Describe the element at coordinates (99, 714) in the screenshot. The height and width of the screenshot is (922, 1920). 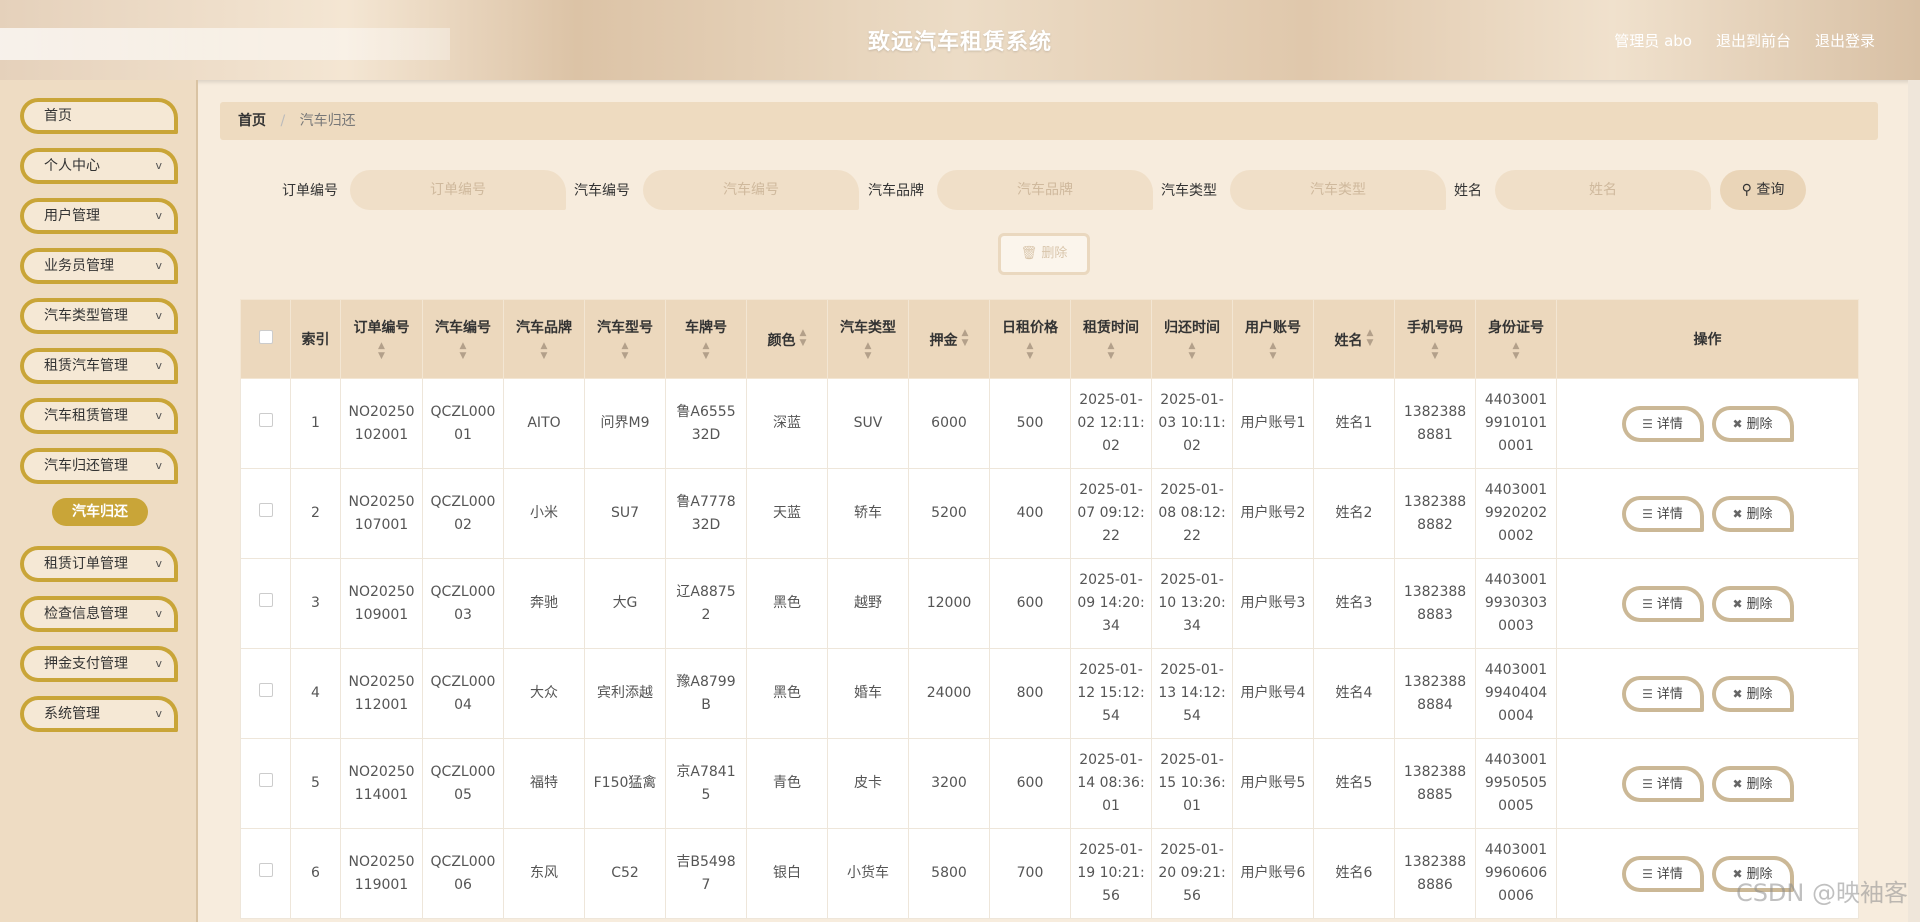
I see `sidebar-item-11: 系统管理 v` at that location.